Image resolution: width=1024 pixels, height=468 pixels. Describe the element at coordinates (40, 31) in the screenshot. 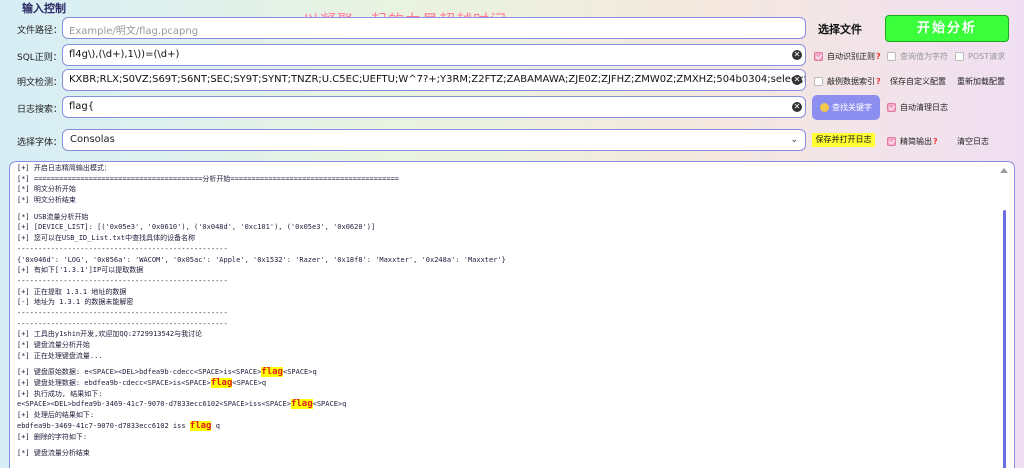

I see `file-path-label: 文件路径：` at that location.